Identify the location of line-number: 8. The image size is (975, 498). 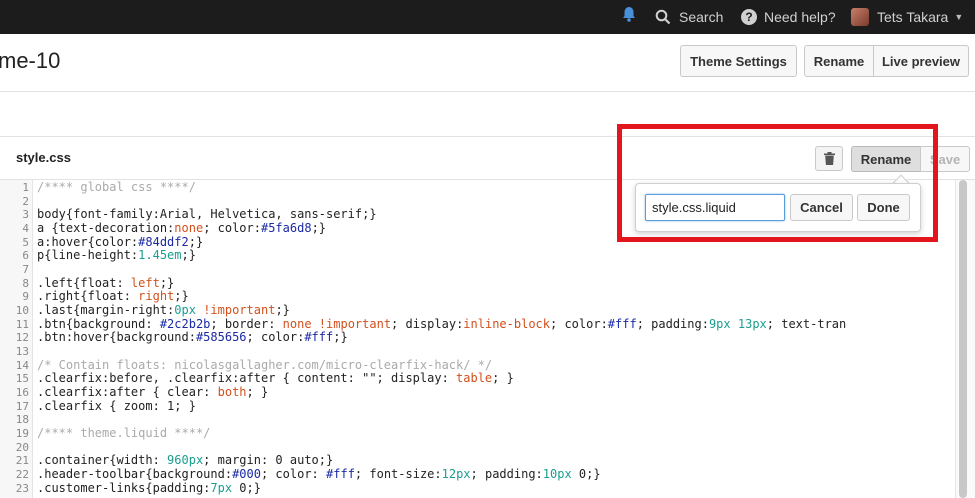
(25, 283).